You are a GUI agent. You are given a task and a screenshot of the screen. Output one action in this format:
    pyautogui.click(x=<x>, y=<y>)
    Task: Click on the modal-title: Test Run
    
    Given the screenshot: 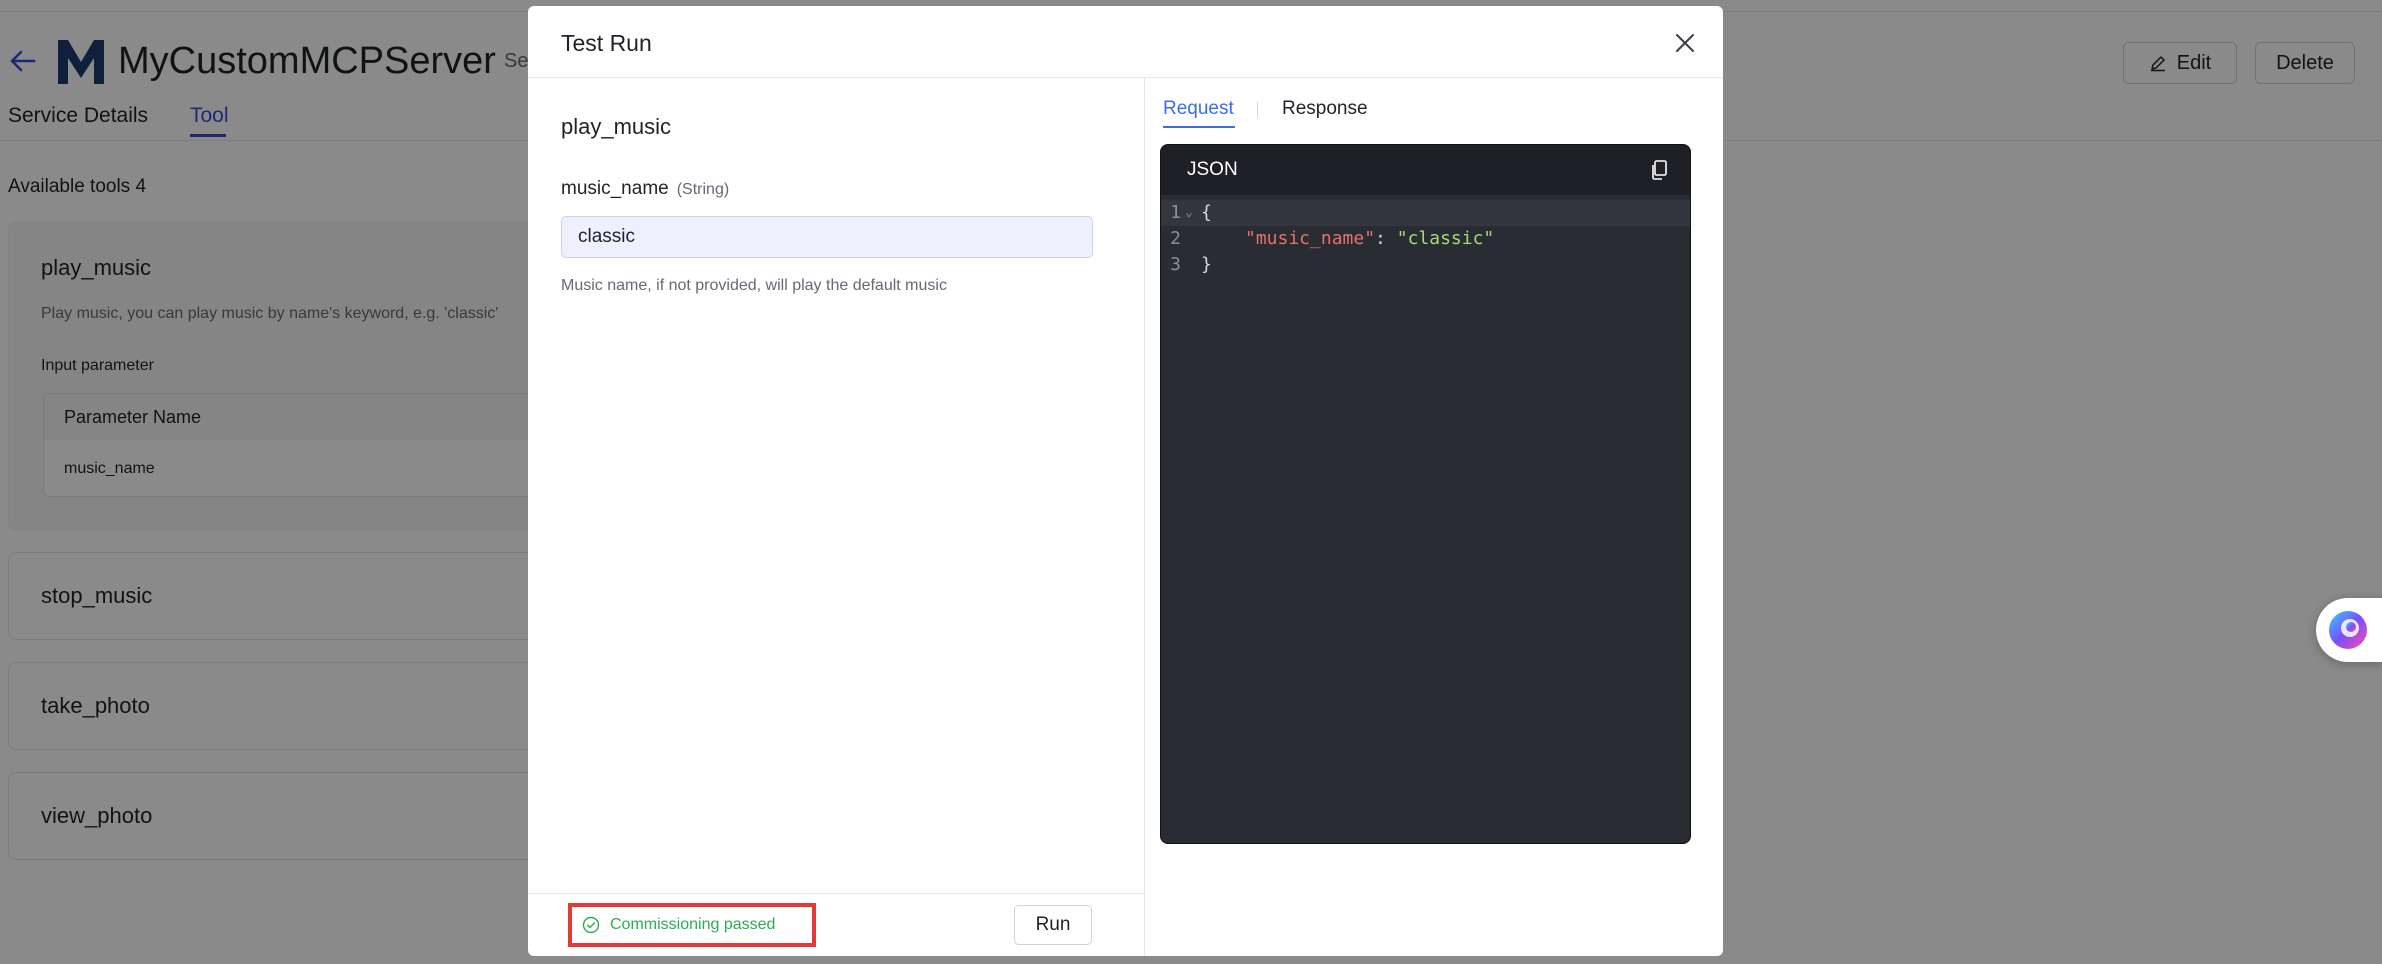 What is the action you would take?
    pyautogui.click(x=606, y=43)
    